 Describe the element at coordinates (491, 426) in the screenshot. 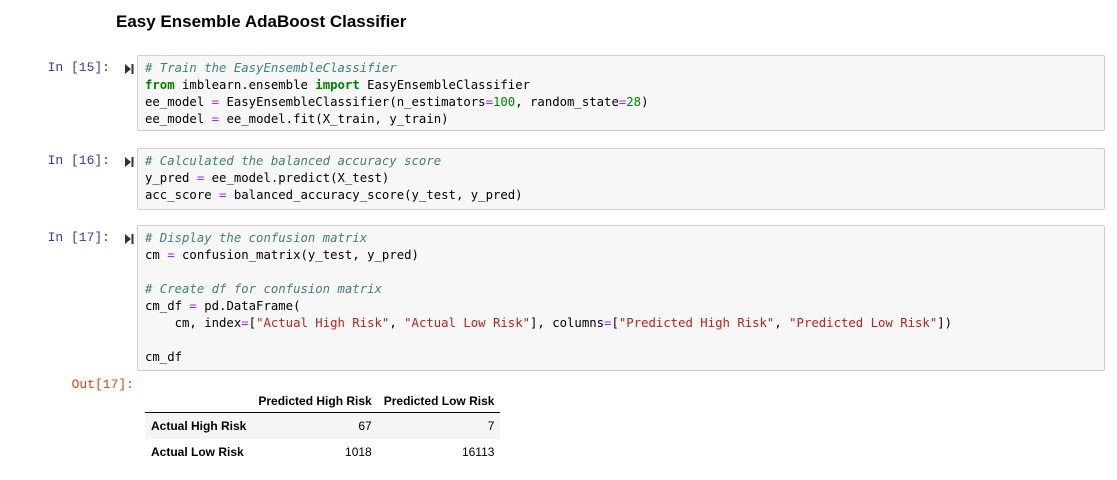

I see `table-cell: 7` at that location.